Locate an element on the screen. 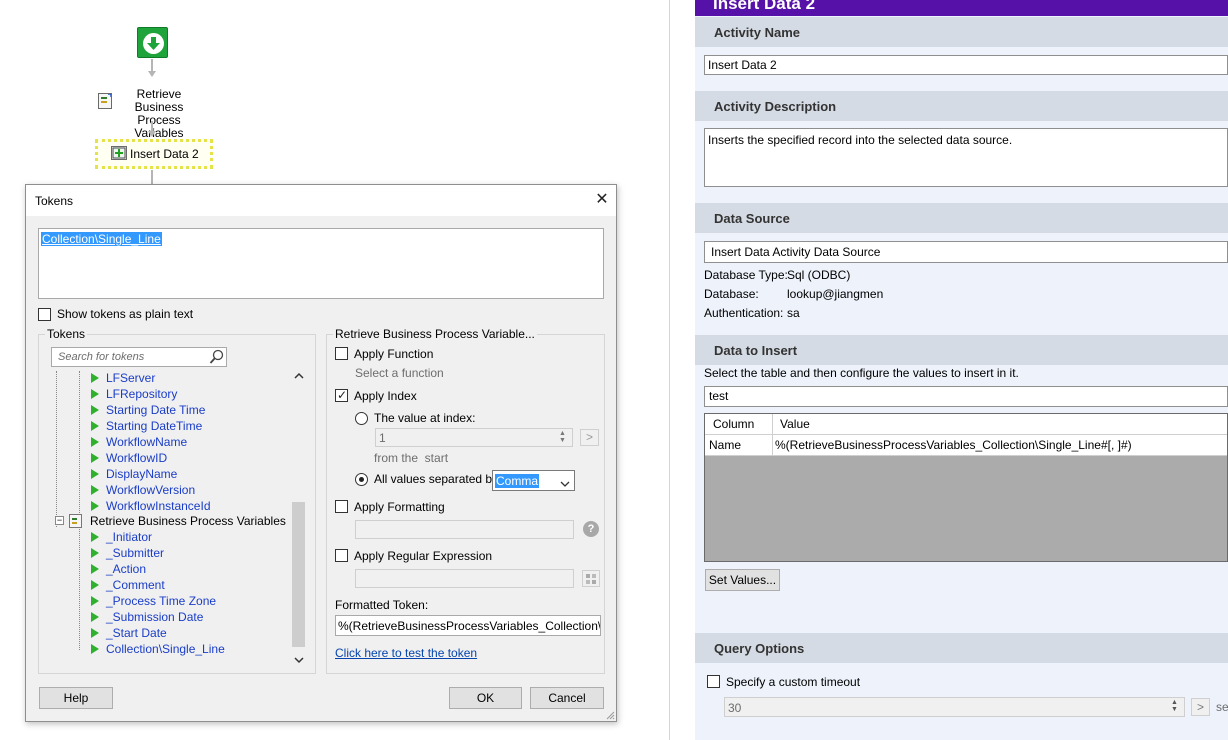 This screenshot has height=740, width=1228. separator-select: Comma is located at coordinates (533, 480).